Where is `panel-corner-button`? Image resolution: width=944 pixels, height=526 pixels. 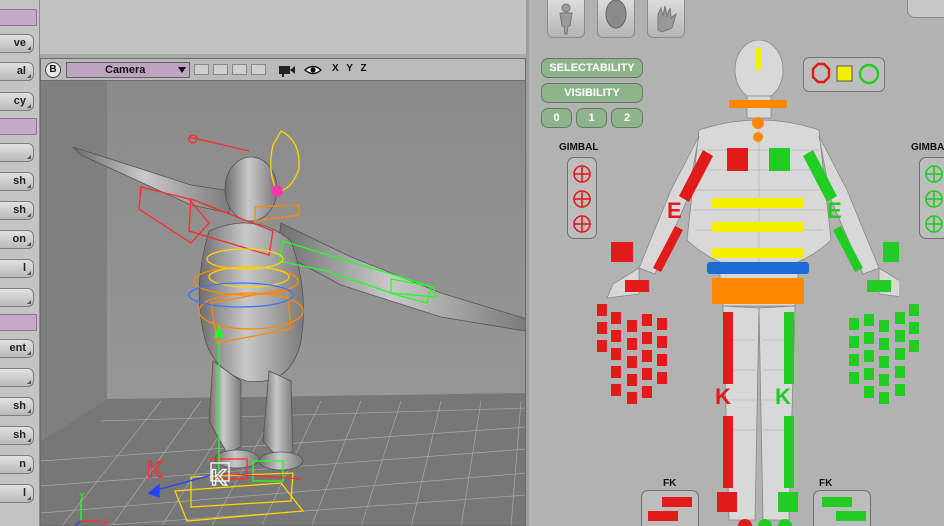
panel-corner-button is located at coordinates (925, 9).